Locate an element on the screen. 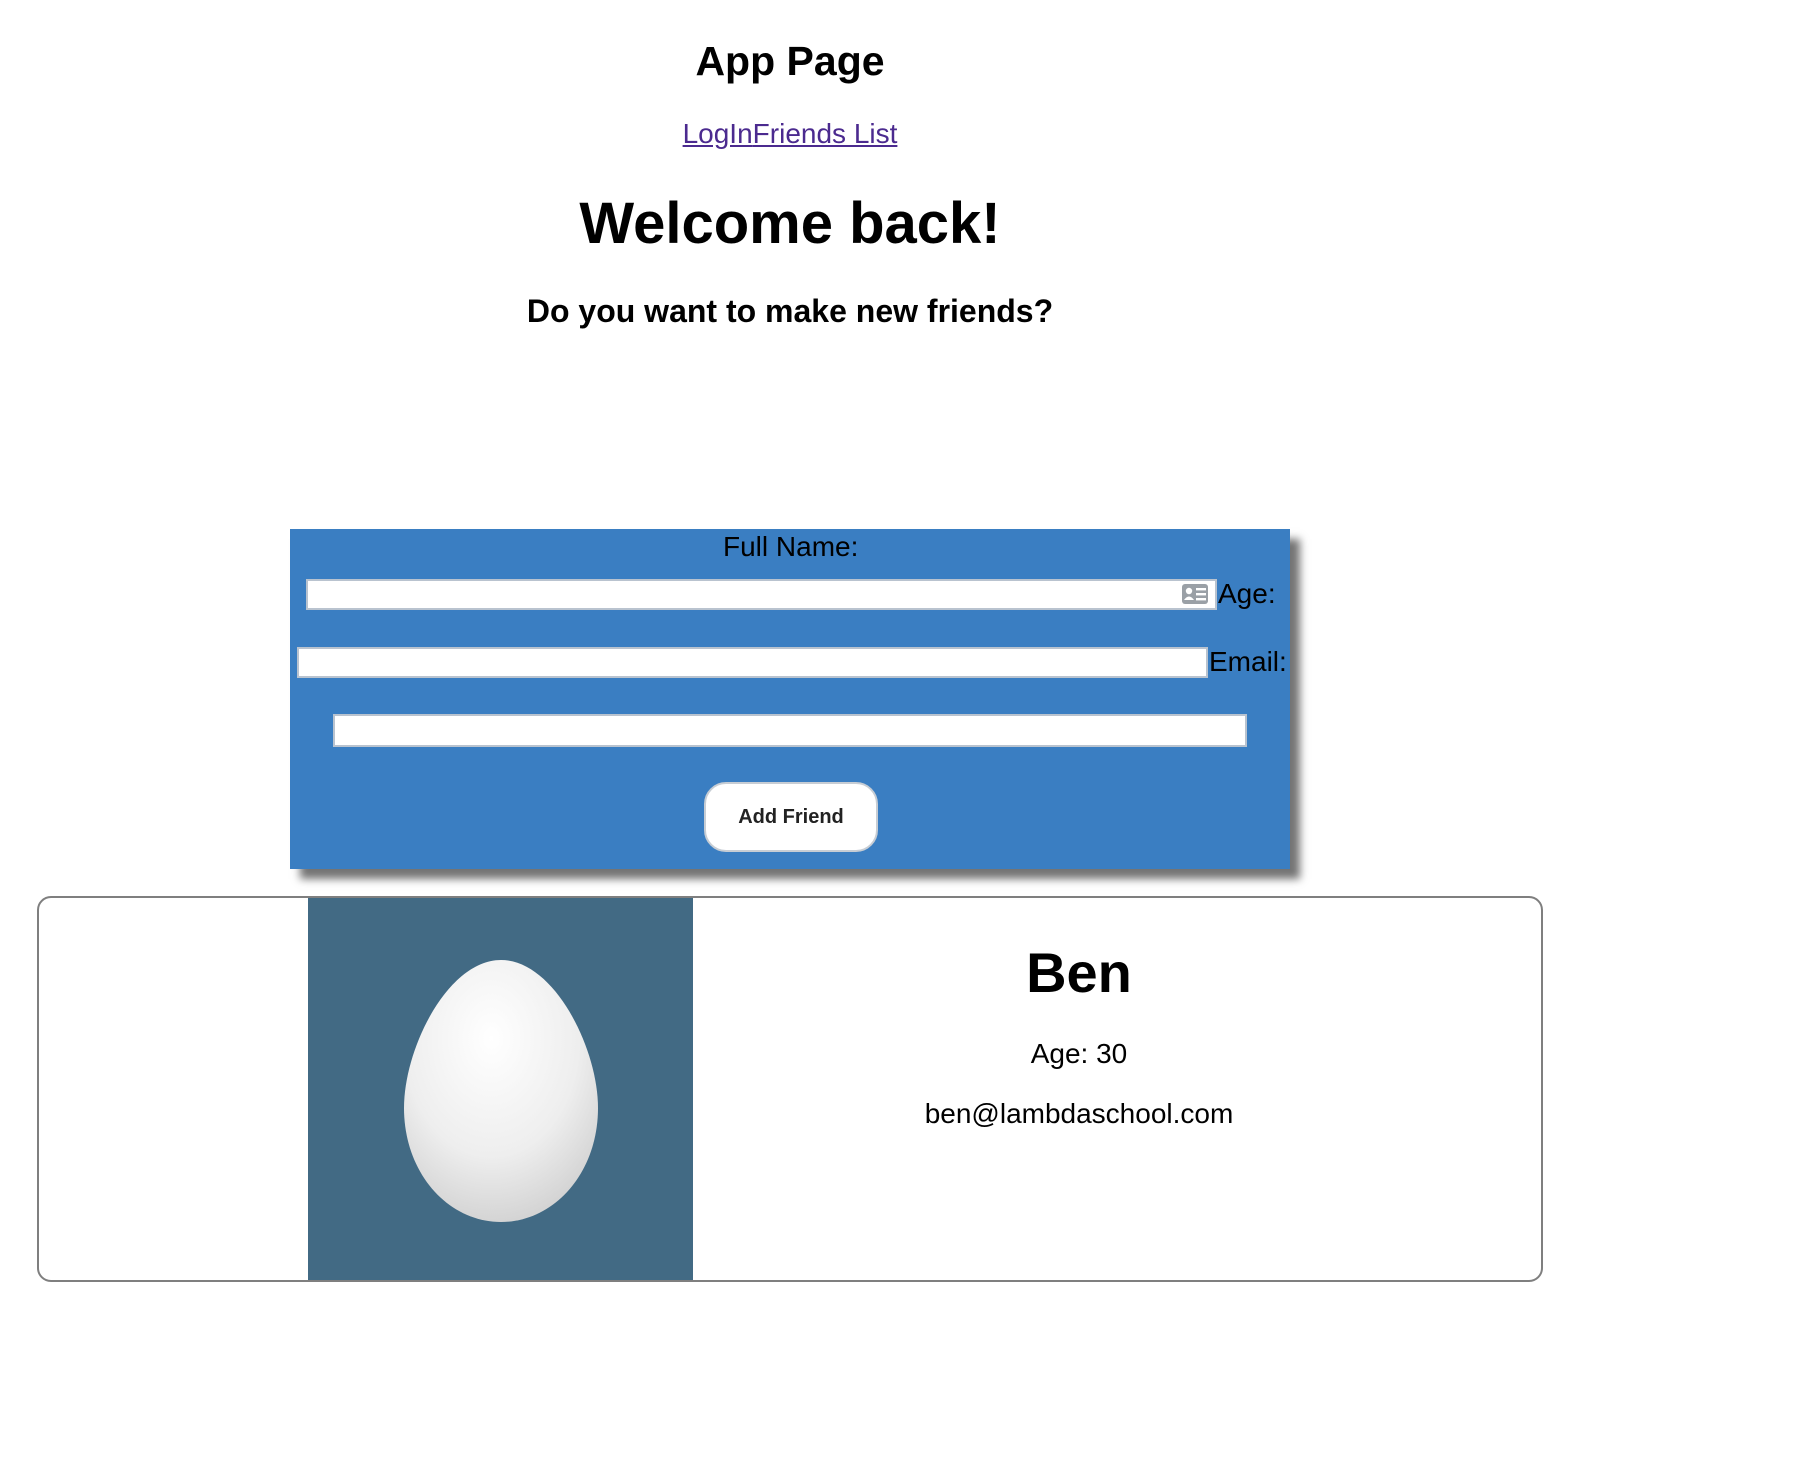  friend-age: Age: 30 is located at coordinates (1079, 1053).